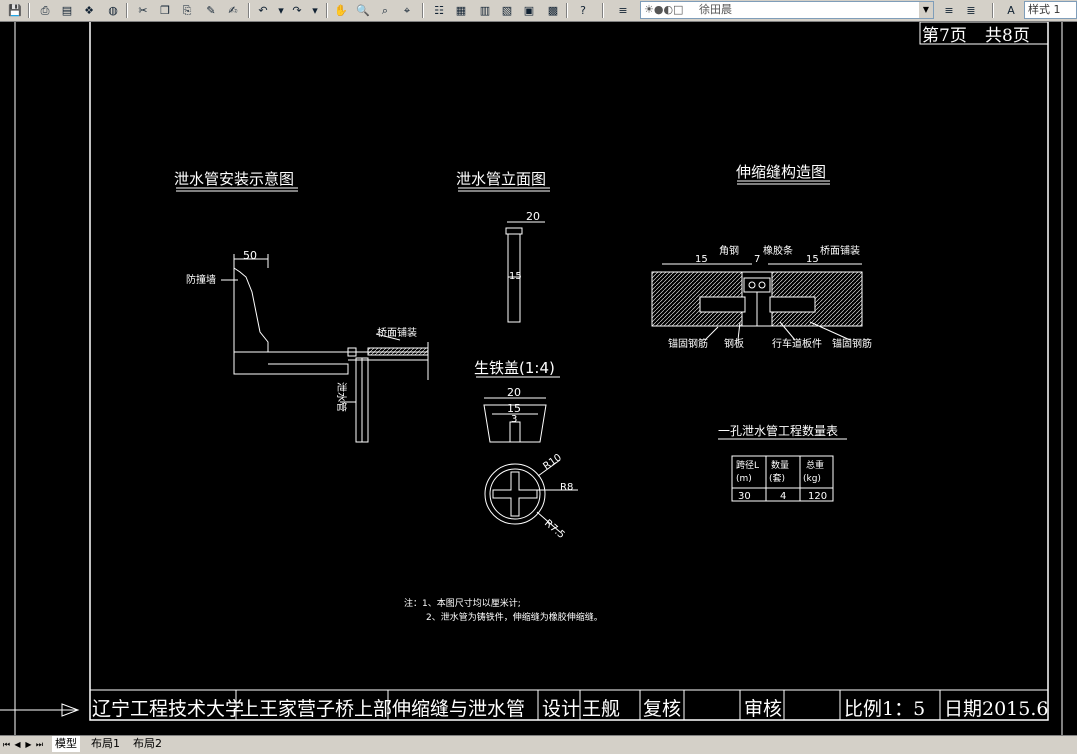 The height and width of the screenshot is (754, 1077). I want to click on date: 日期2015.6, so click(996, 709).